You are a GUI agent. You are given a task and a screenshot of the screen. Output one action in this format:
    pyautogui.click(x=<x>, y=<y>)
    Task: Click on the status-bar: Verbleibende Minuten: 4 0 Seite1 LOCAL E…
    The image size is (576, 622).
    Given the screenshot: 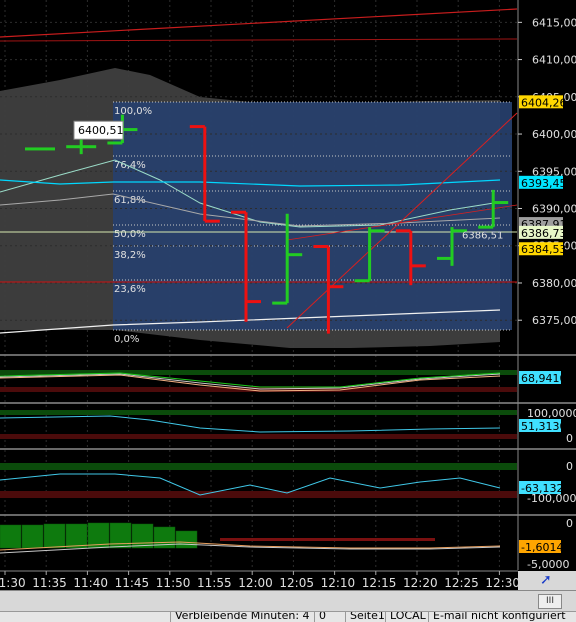 What is the action you would take?
    pyautogui.click(x=288, y=616)
    